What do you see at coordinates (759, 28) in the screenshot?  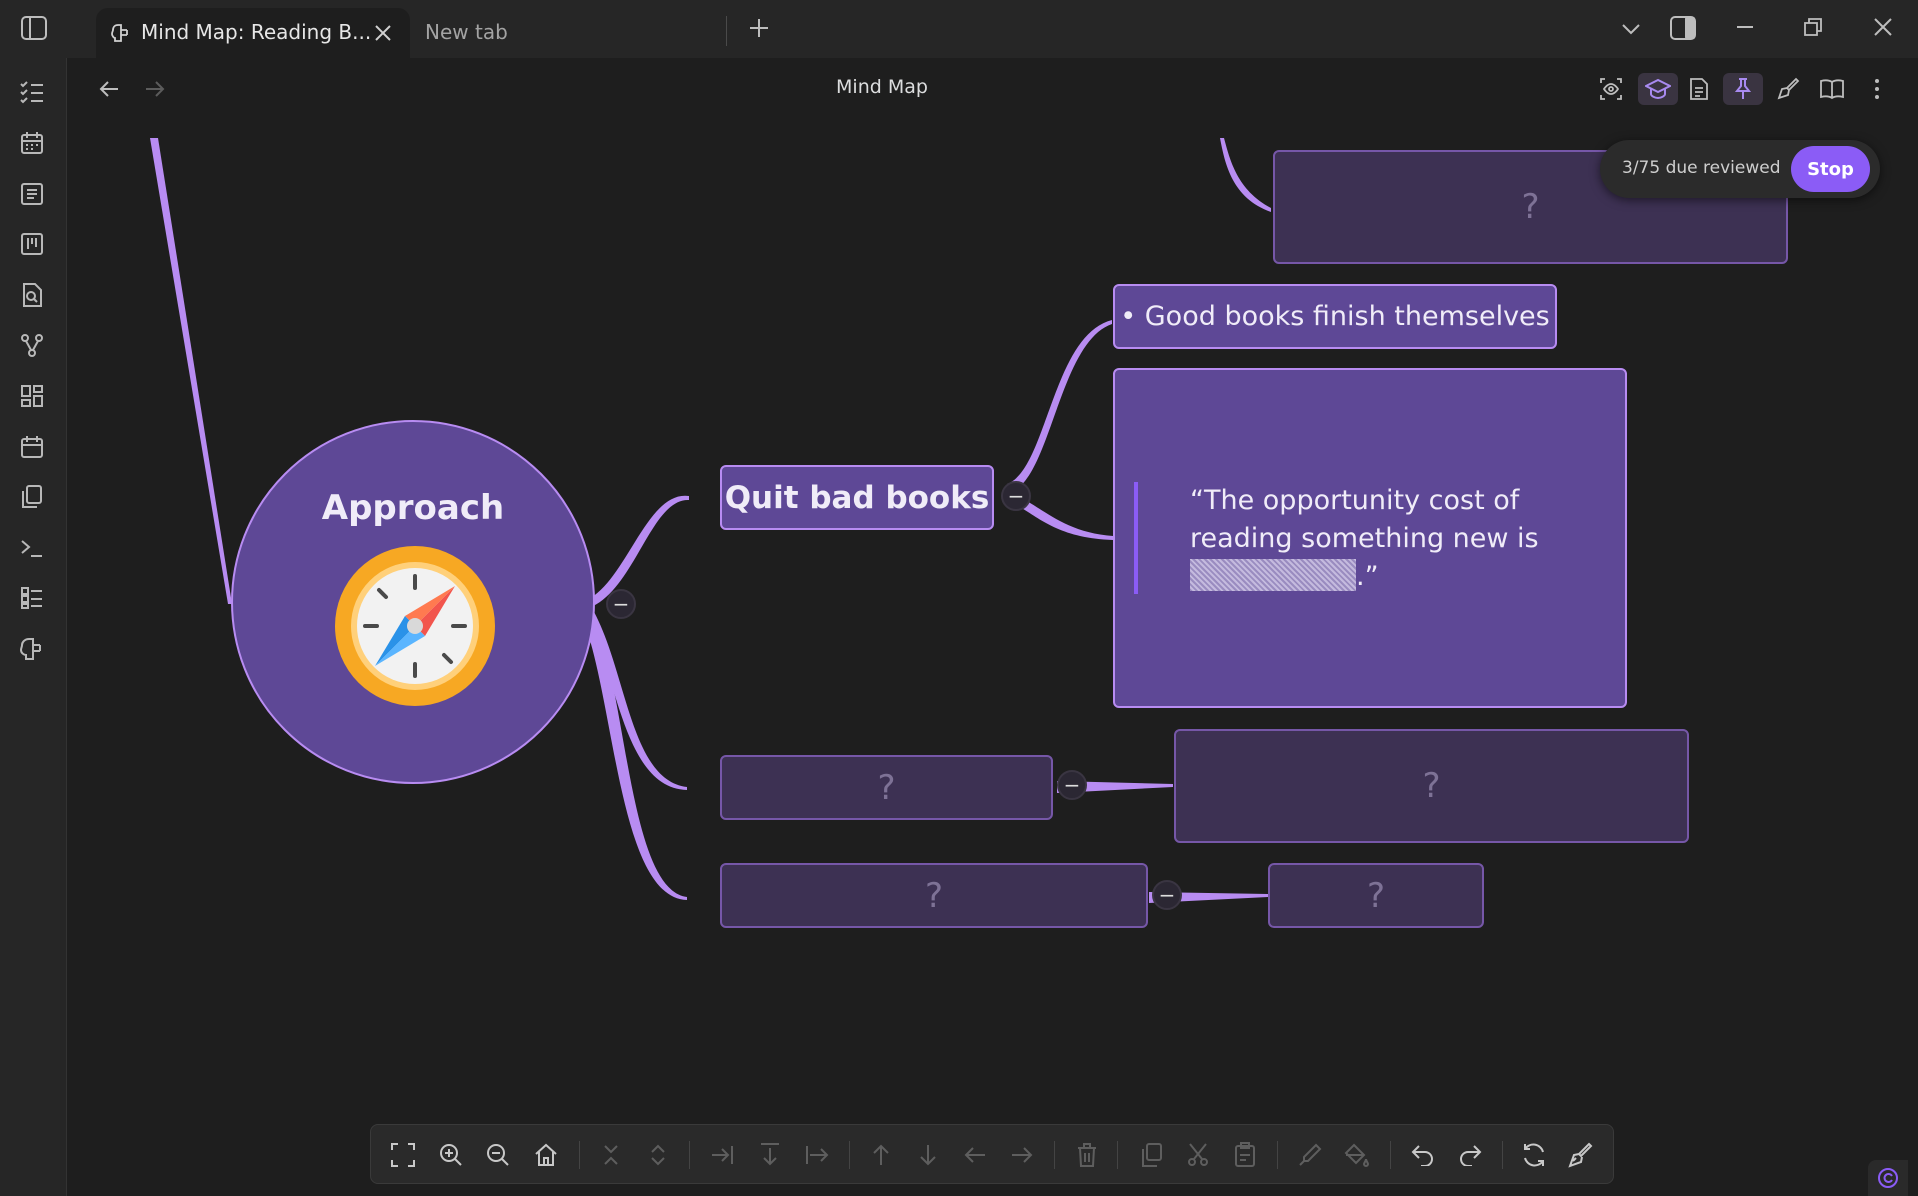 I see `new-tab-icon` at bounding box center [759, 28].